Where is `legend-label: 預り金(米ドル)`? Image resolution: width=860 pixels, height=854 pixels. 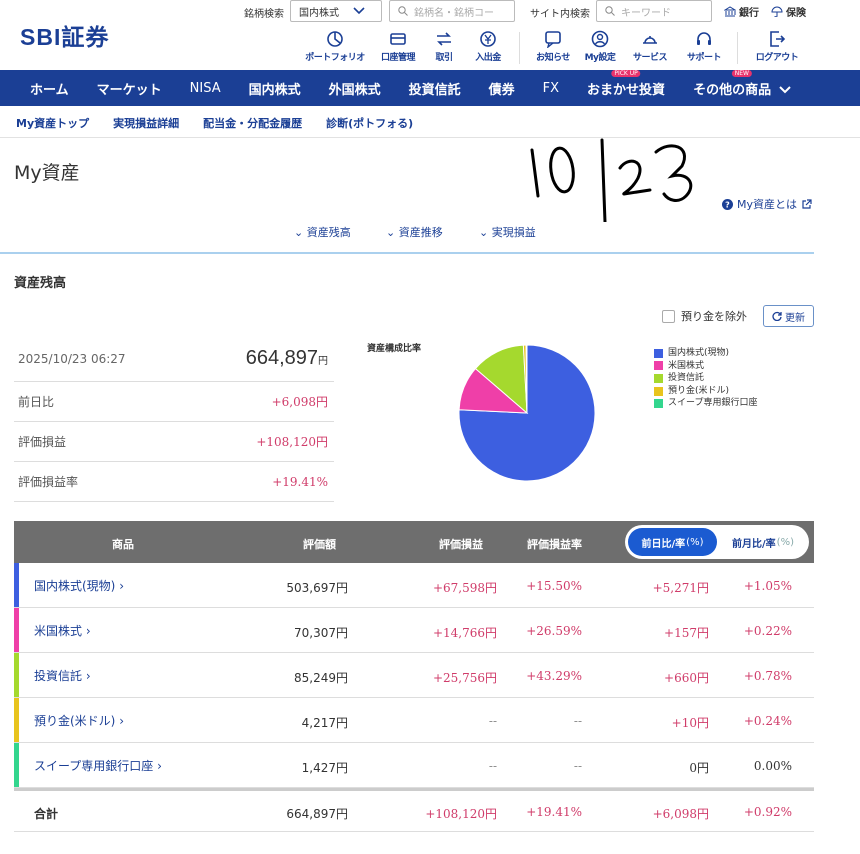 legend-label: 預り金(米ドル) is located at coordinates (699, 390).